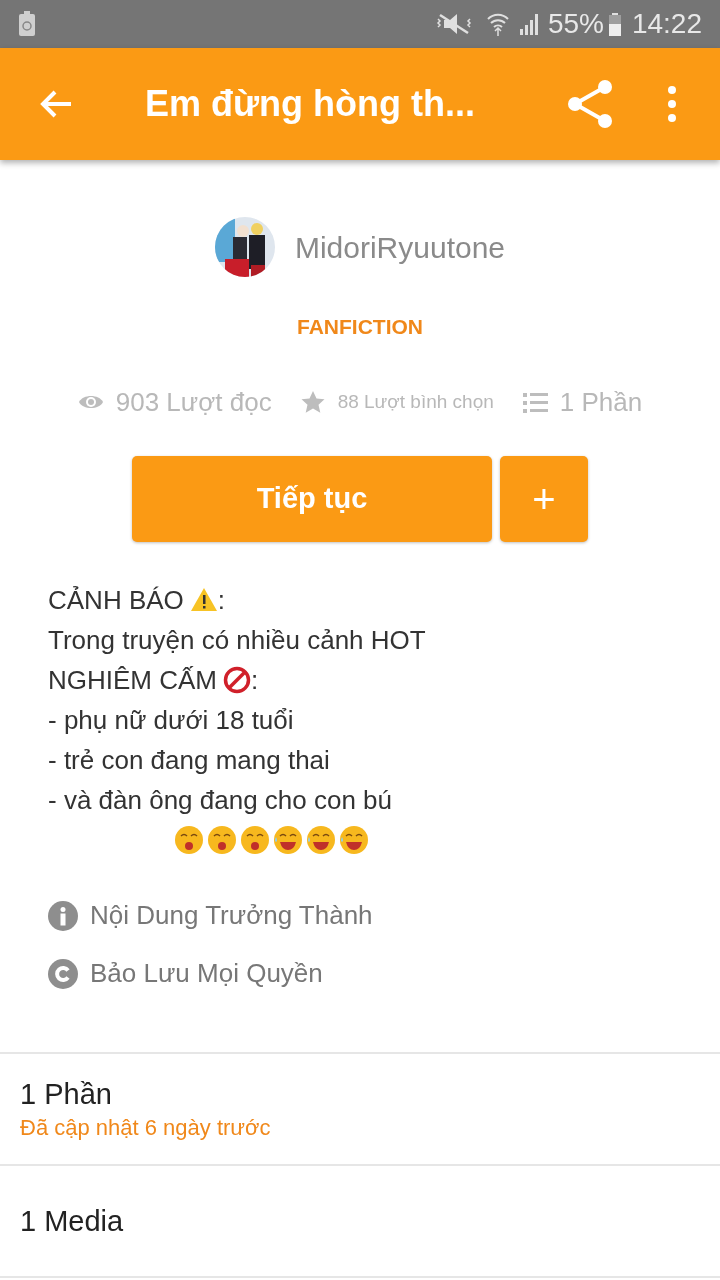 The width and height of the screenshot is (720, 1280). Describe the element at coordinates (601, 402) in the screenshot. I see `stat-label: 1 Phần` at that location.